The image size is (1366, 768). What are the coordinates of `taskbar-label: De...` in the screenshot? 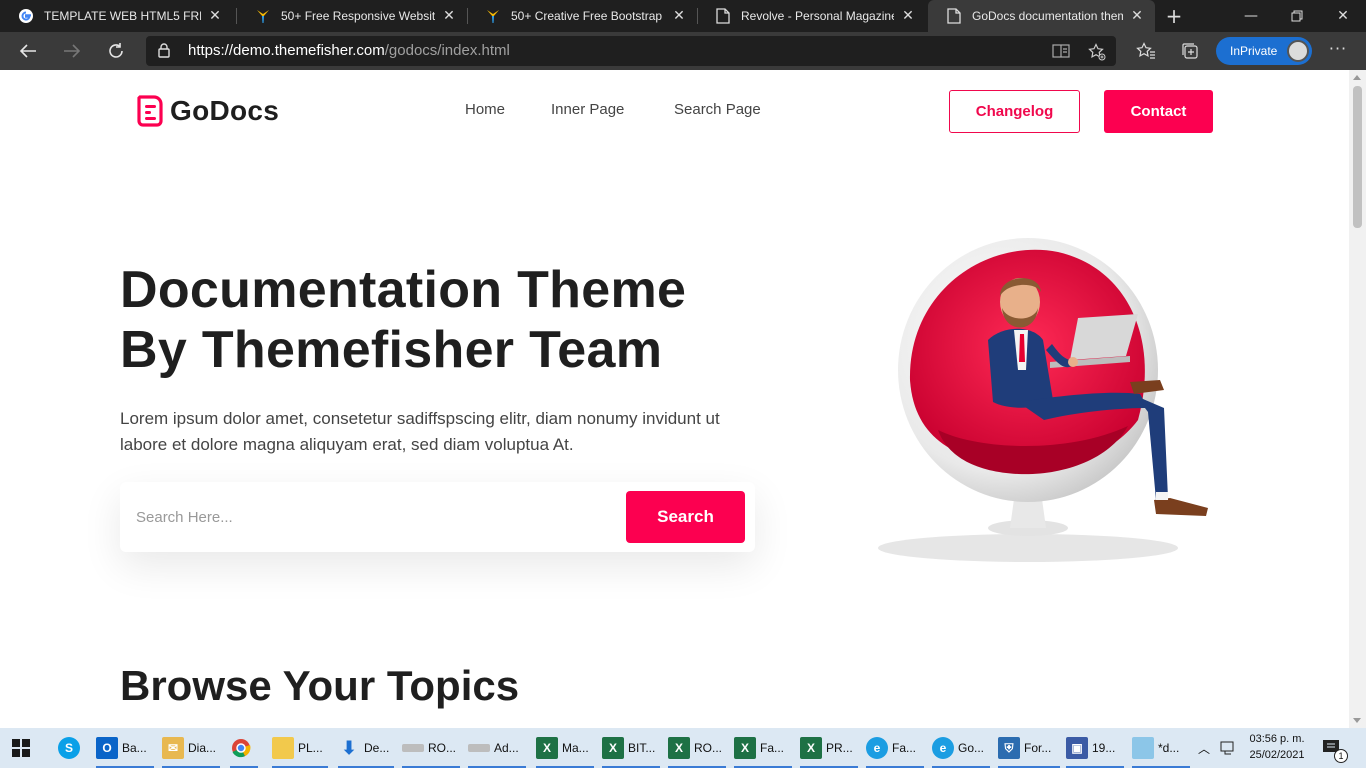 It's located at (377, 748).